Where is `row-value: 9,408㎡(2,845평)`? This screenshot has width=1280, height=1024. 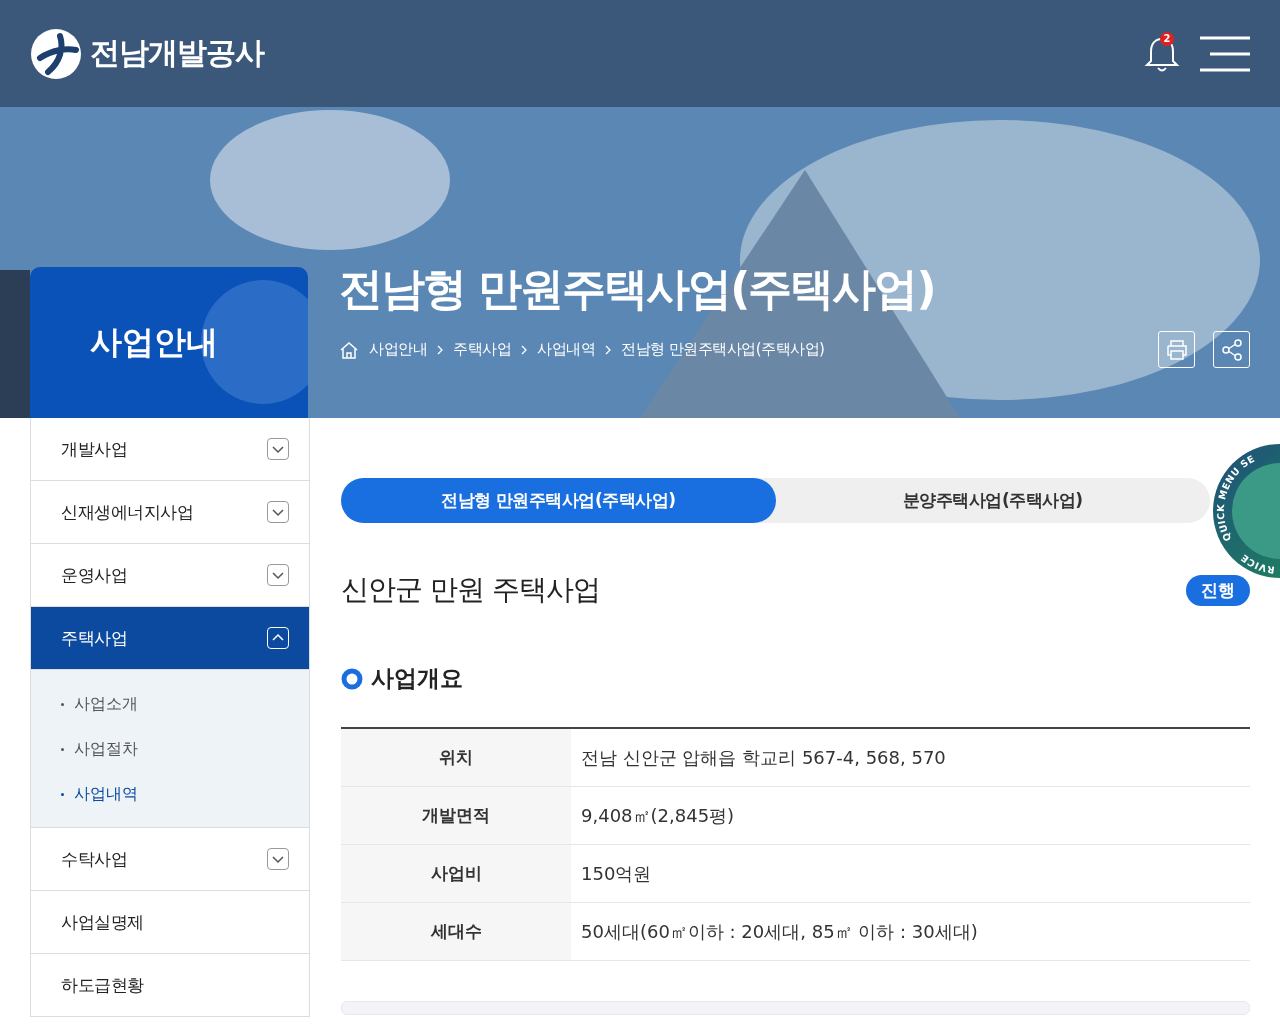 row-value: 9,408㎡(2,845평) is located at coordinates (910, 815).